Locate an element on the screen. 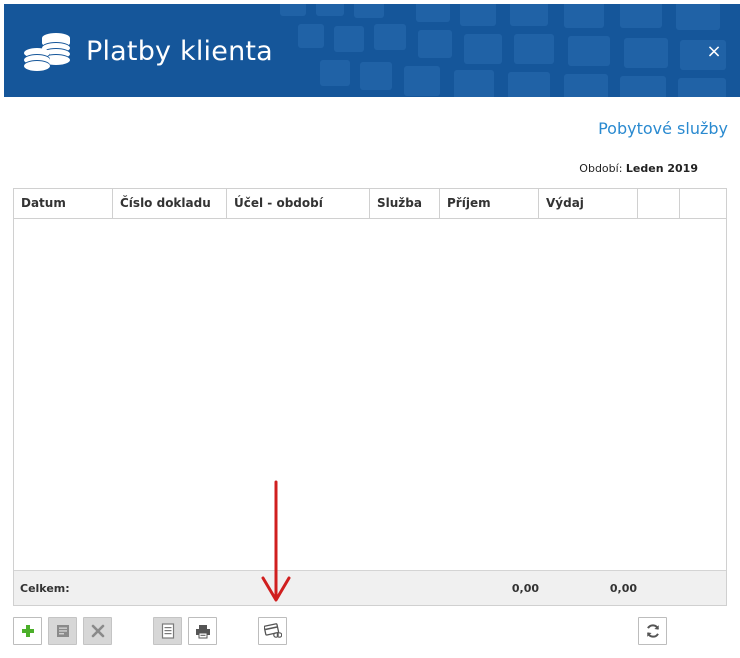 The image size is (740, 658). period-label: Období: is located at coordinates (601, 168).